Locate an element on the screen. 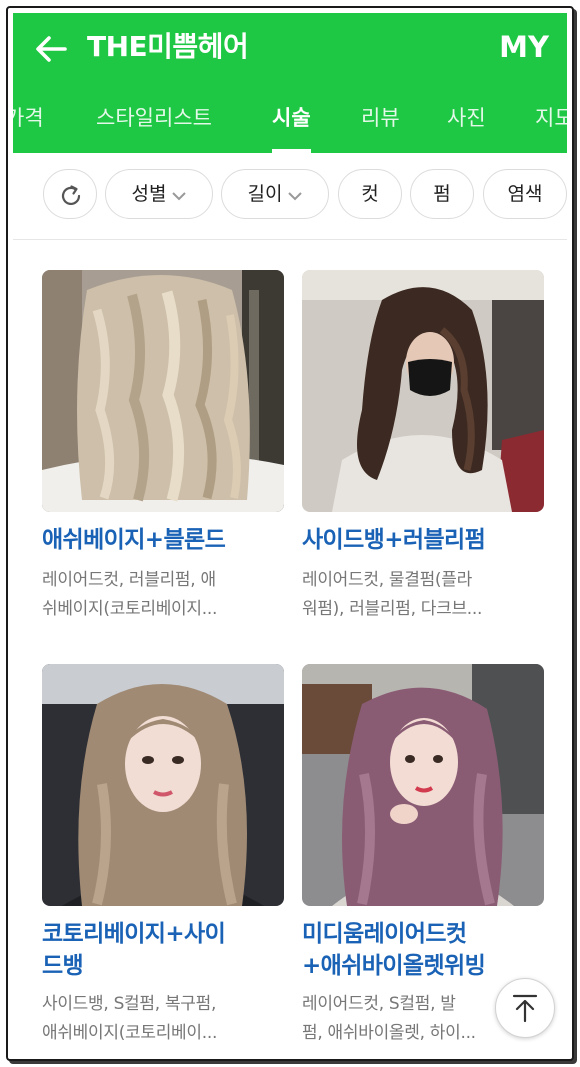 This screenshot has width=580, height=1067. tab-map: 지도 is located at coordinates (551, 118).